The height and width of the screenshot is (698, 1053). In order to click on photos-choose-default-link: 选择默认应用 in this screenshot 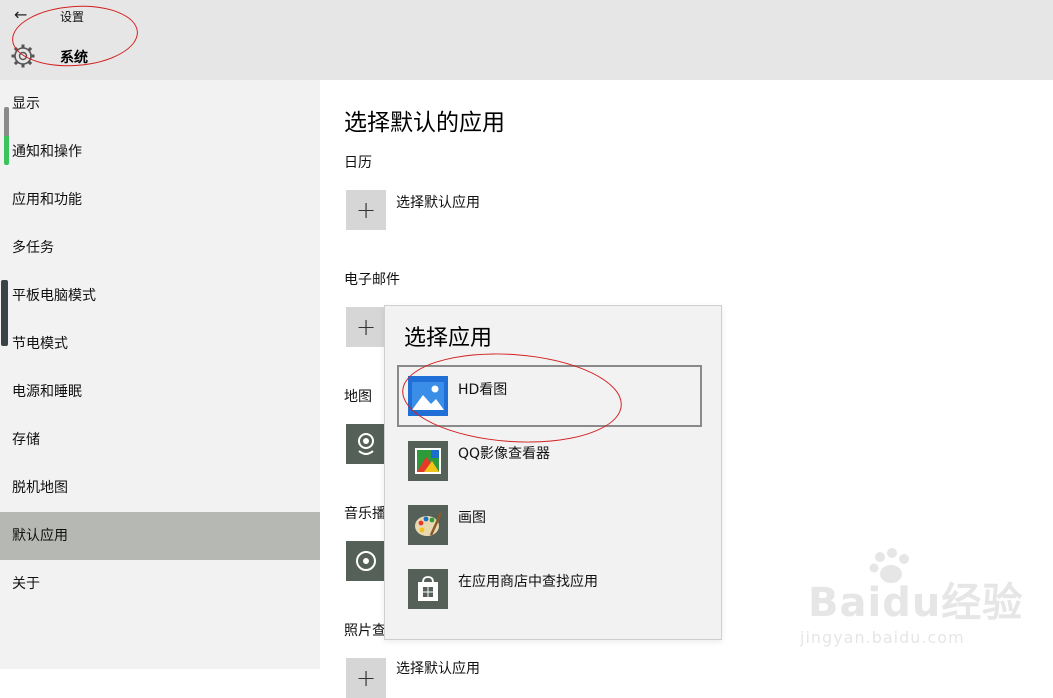, I will do `click(438, 668)`.